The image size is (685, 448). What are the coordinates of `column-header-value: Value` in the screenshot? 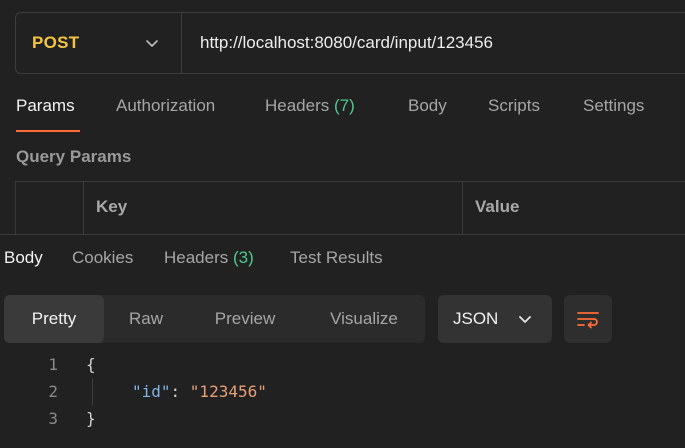 It's located at (497, 206).